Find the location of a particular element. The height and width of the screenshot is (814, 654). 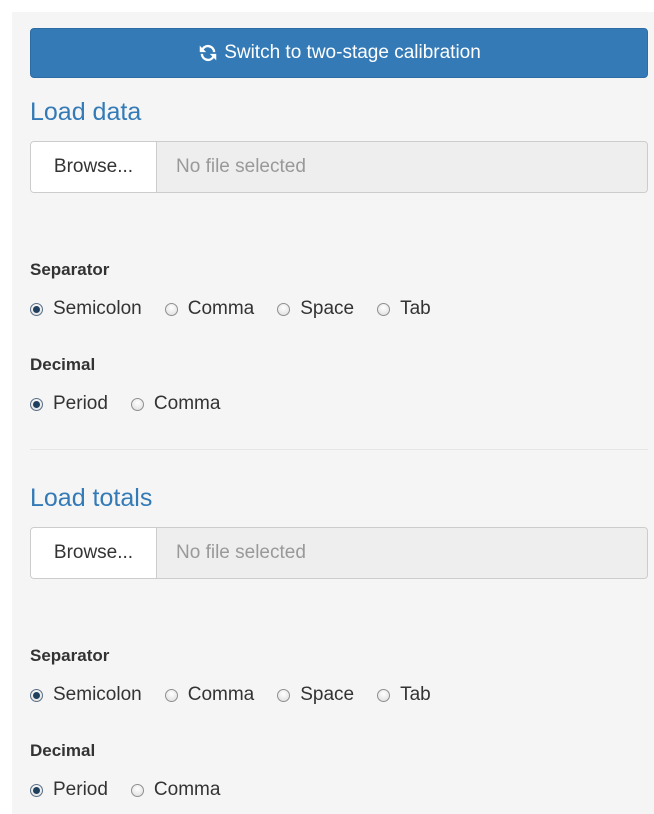

load-data-decimal-label: Decimal is located at coordinates (62, 365).